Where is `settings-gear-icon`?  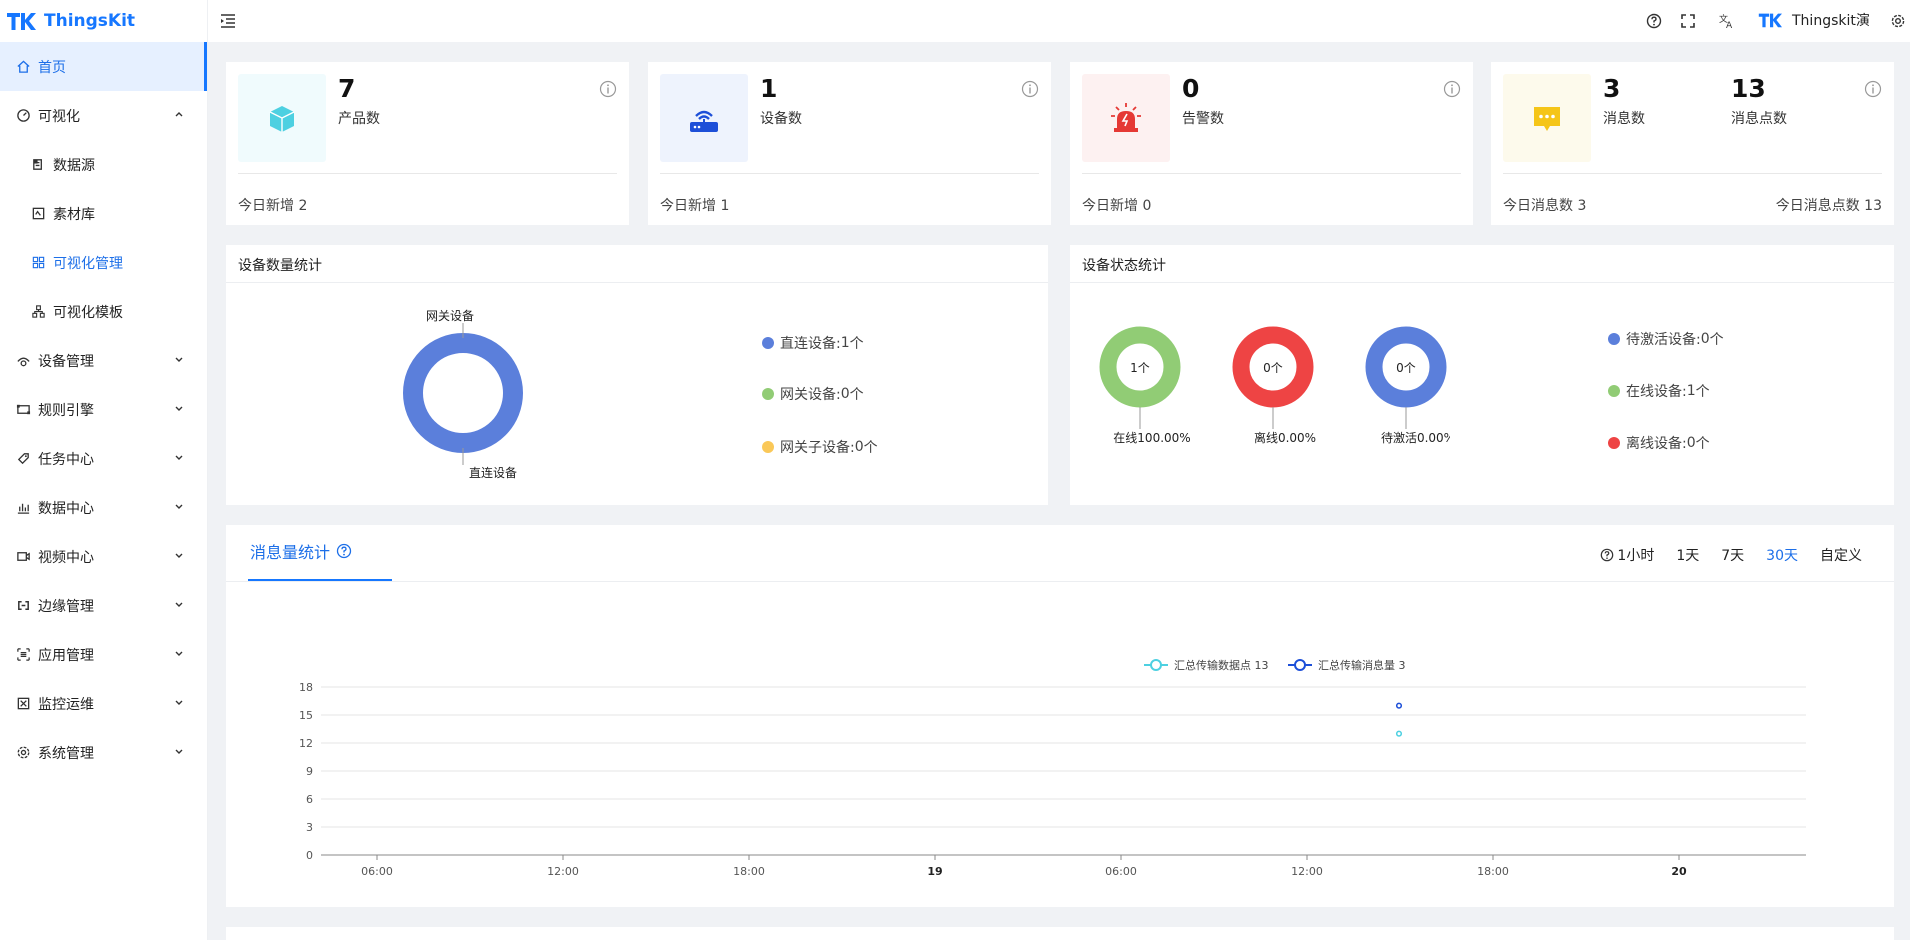 settings-gear-icon is located at coordinates (1898, 21).